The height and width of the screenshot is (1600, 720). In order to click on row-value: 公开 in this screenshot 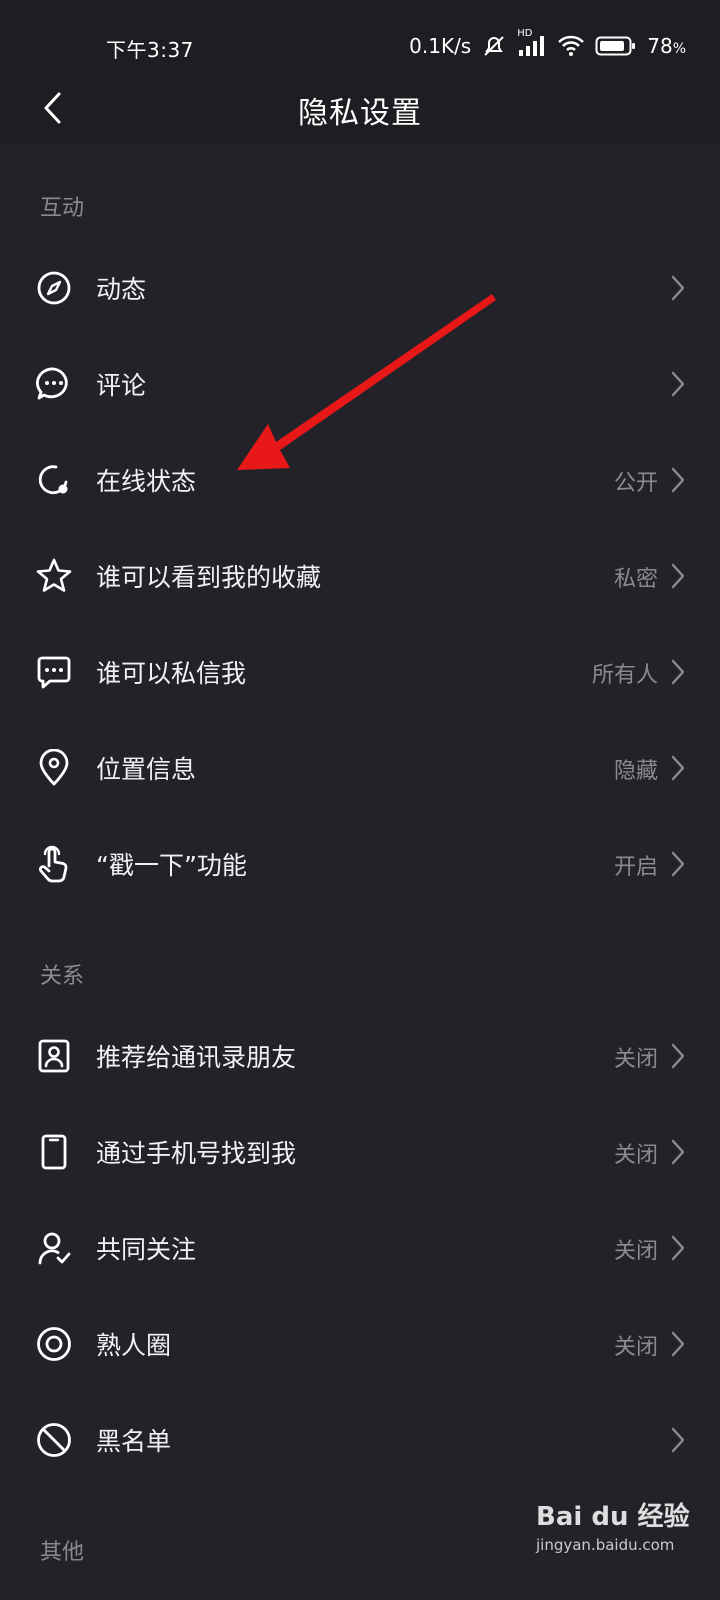, I will do `click(635, 483)`.